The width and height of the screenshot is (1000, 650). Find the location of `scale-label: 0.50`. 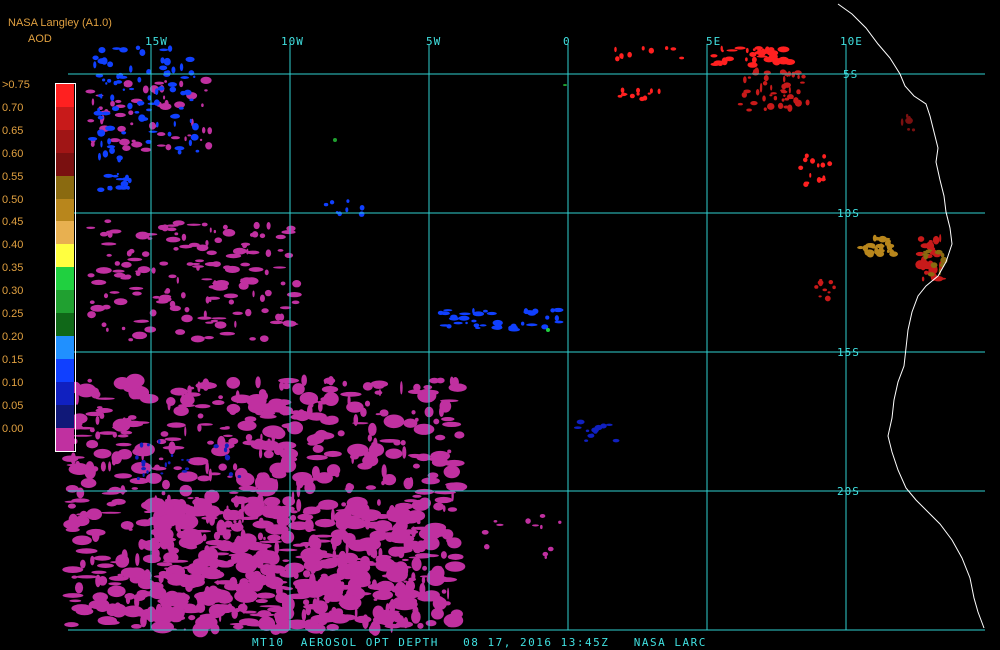

scale-label: 0.50 is located at coordinates (13, 199).